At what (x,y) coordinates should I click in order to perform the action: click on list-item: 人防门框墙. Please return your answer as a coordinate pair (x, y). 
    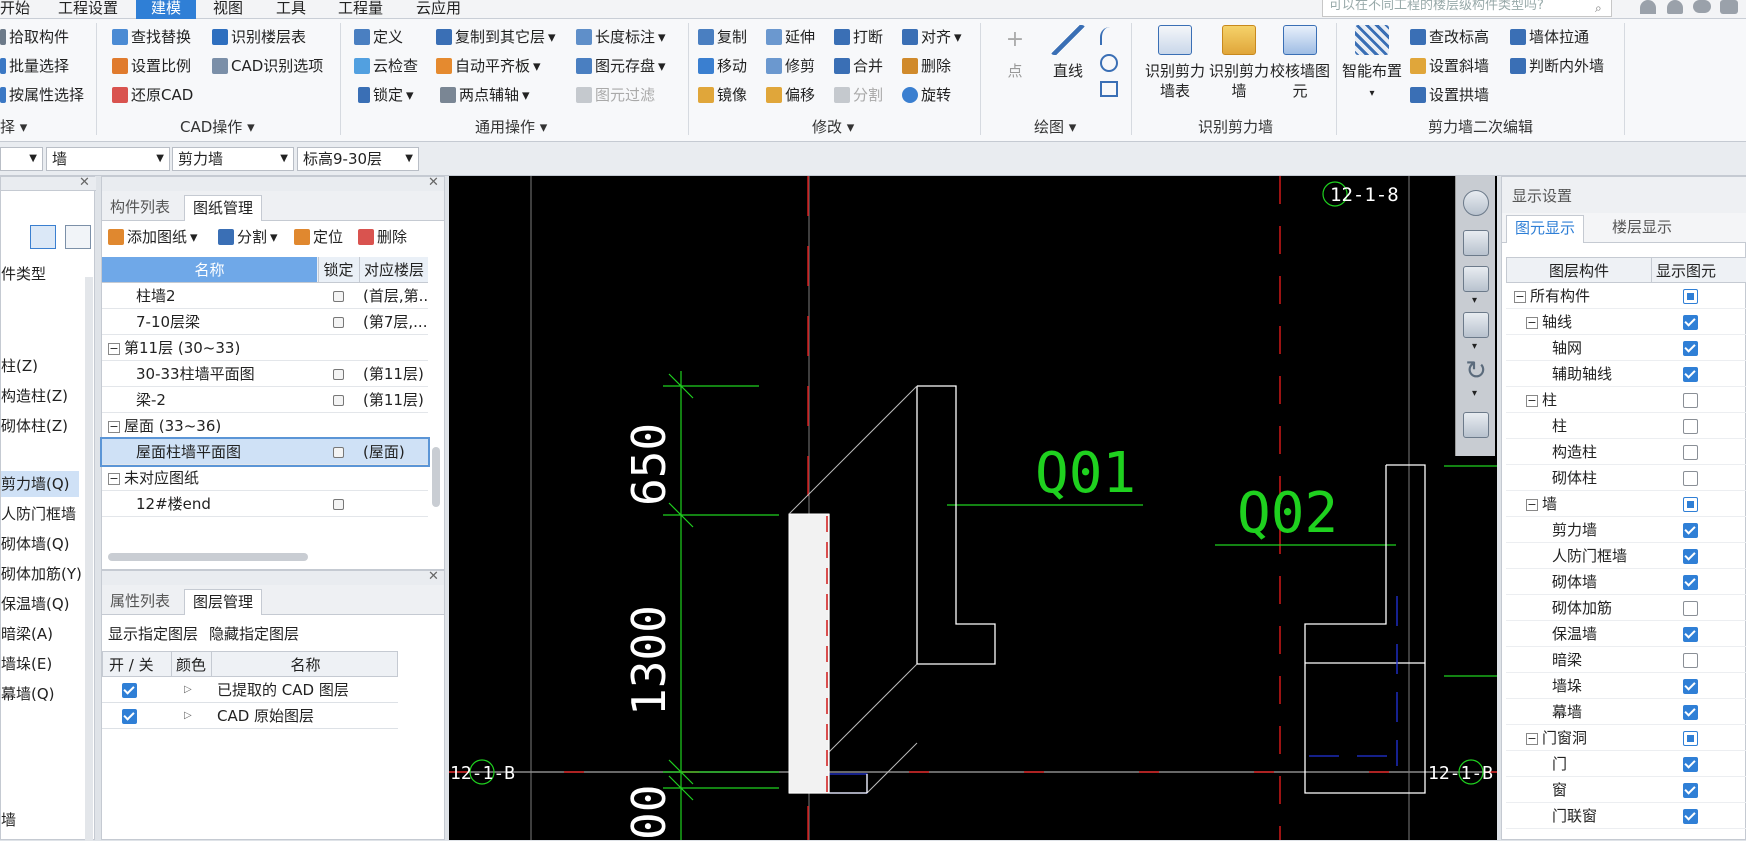
    Looking at the image, I should click on (38, 514).